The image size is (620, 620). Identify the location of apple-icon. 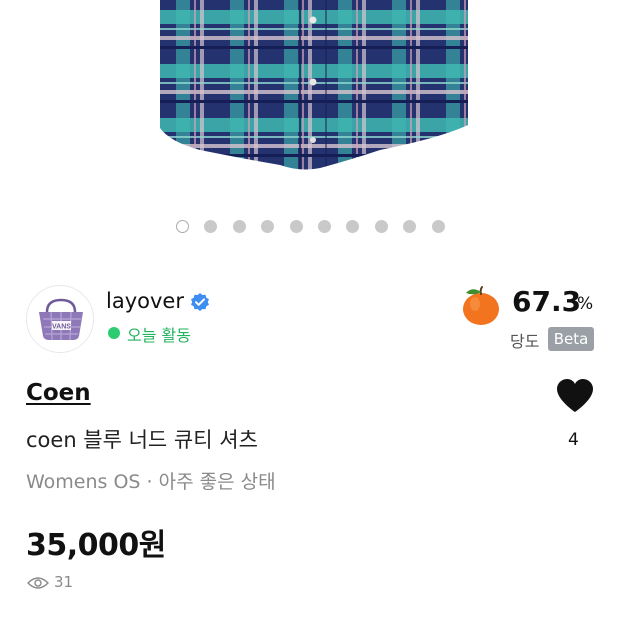
(481, 305).